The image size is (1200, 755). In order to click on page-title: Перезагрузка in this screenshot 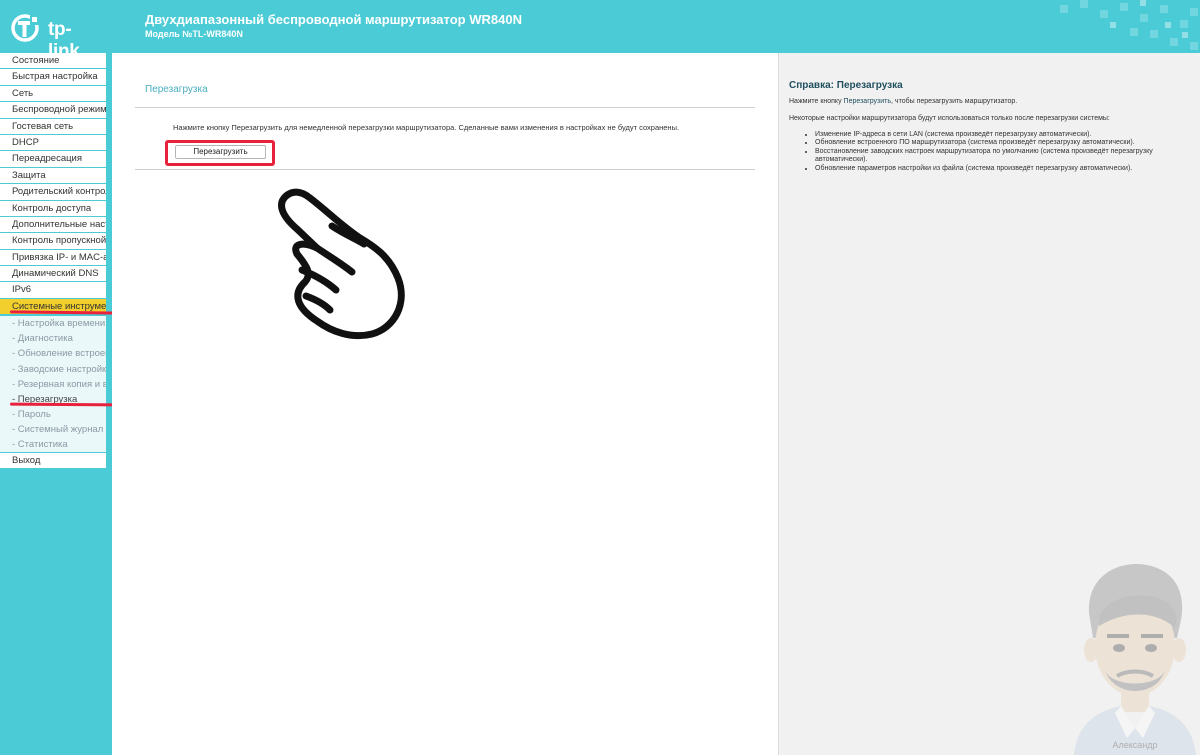, I will do `click(176, 89)`.